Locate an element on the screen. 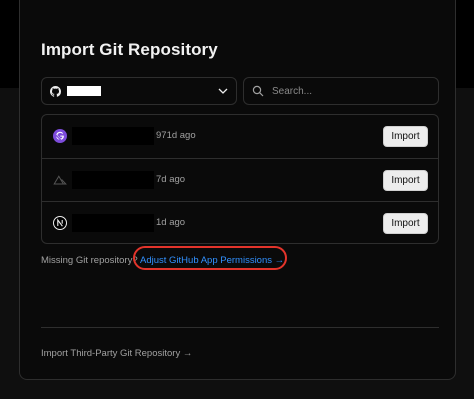 The height and width of the screenshot is (399, 474). divider is located at coordinates (240, 327).